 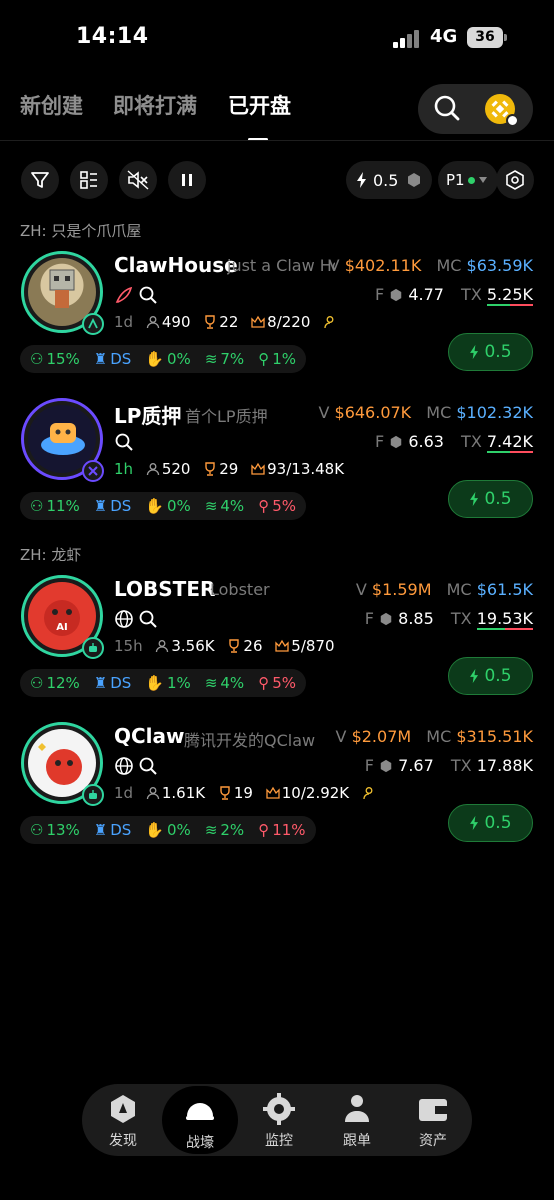 I want to click on nav-assets: 资产, so click(x=433, y=1120).